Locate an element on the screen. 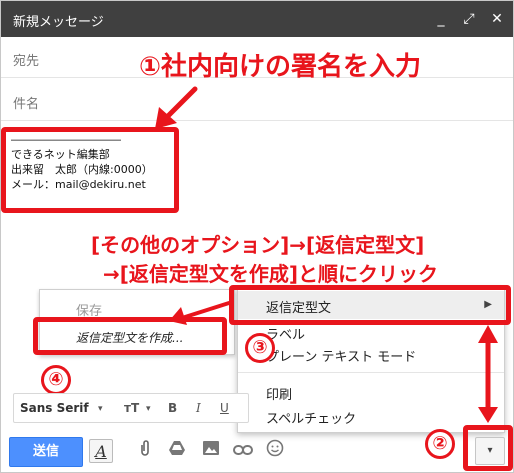 The width and height of the screenshot is (514, 473). emoji-icon is located at coordinates (275, 451).